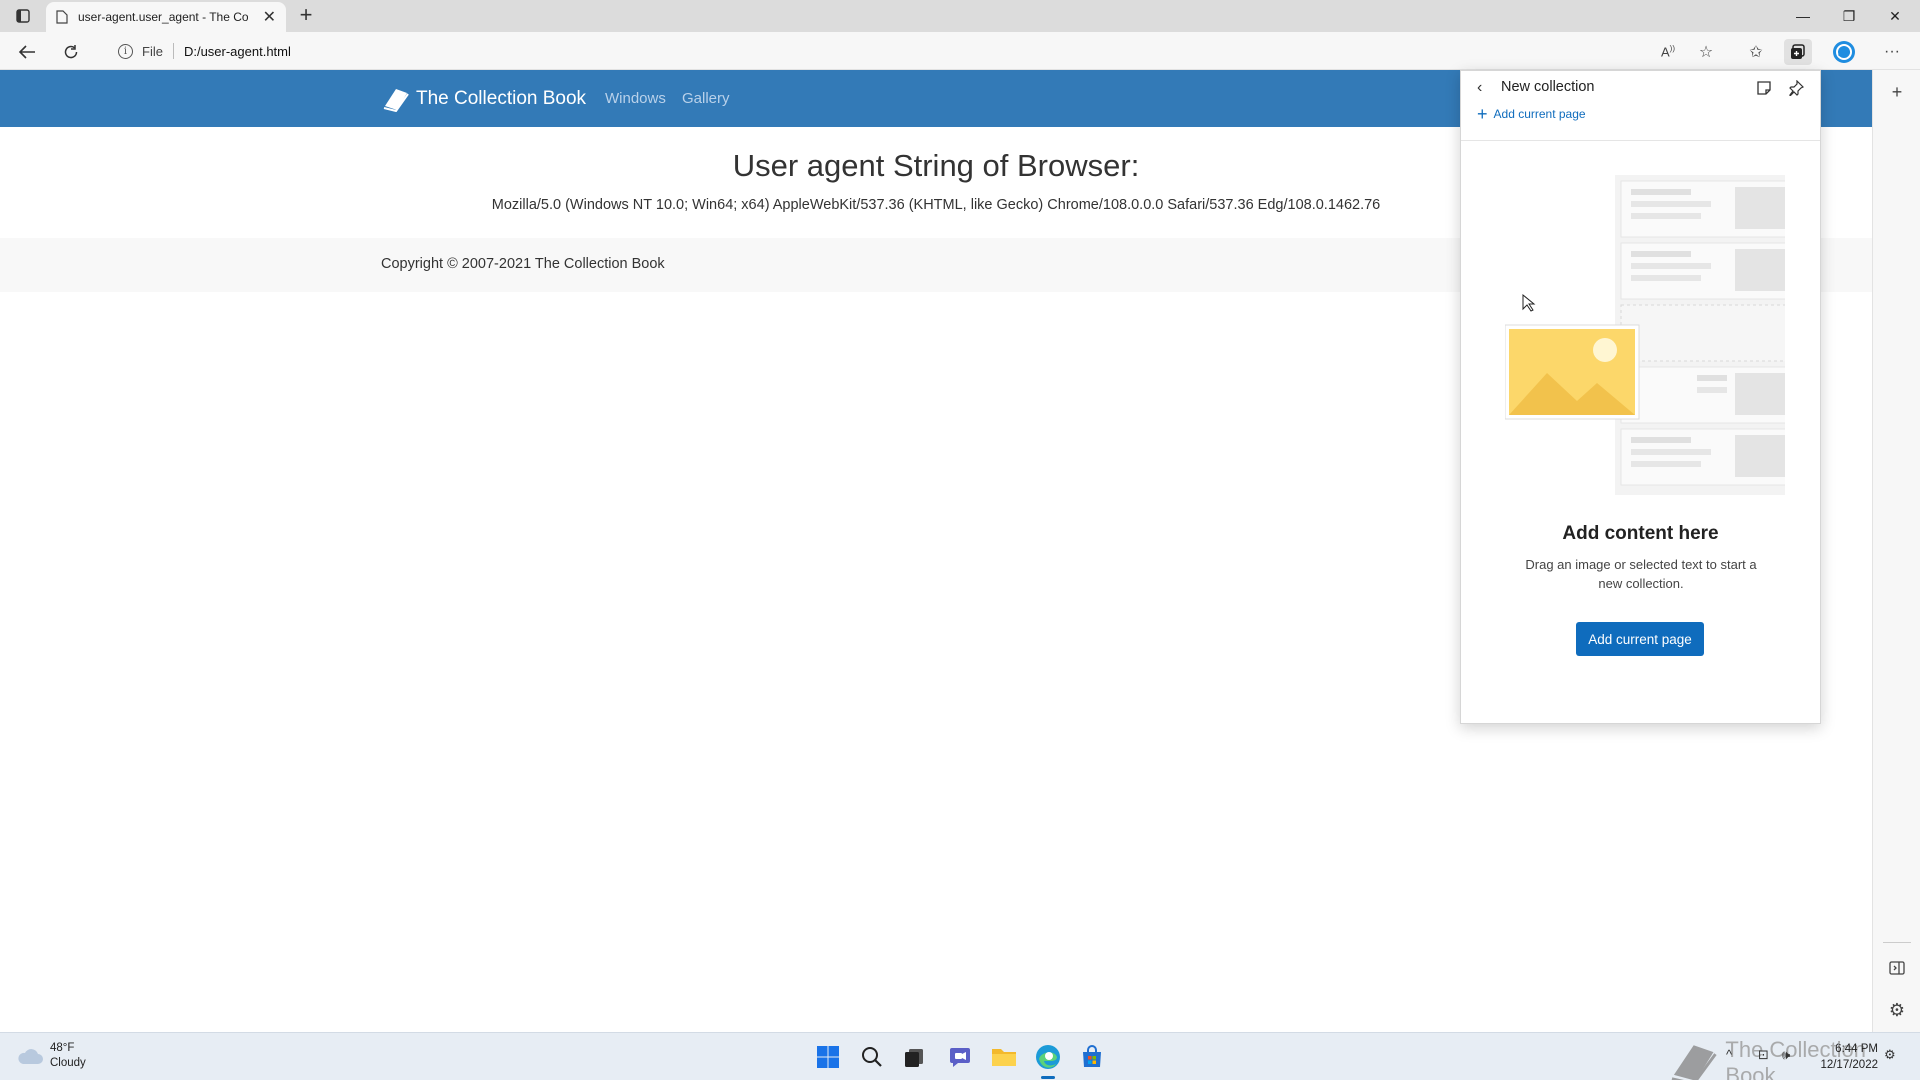 The height and width of the screenshot is (1080, 1920). I want to click on empty-collection-illustration, so click(1645, 335).